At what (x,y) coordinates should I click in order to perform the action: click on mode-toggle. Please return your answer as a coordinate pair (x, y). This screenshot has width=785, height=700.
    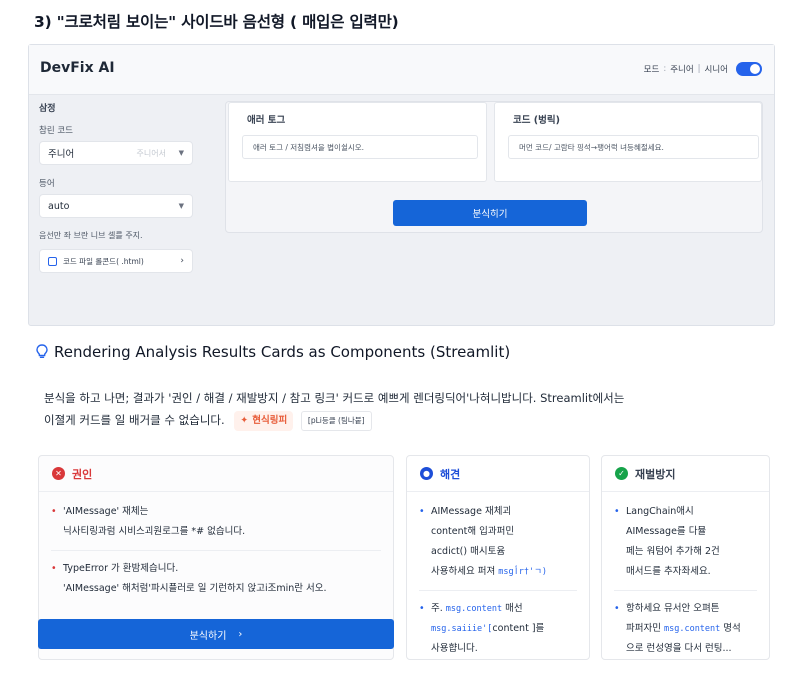
    Looking at the image, I should click on (749, 69).